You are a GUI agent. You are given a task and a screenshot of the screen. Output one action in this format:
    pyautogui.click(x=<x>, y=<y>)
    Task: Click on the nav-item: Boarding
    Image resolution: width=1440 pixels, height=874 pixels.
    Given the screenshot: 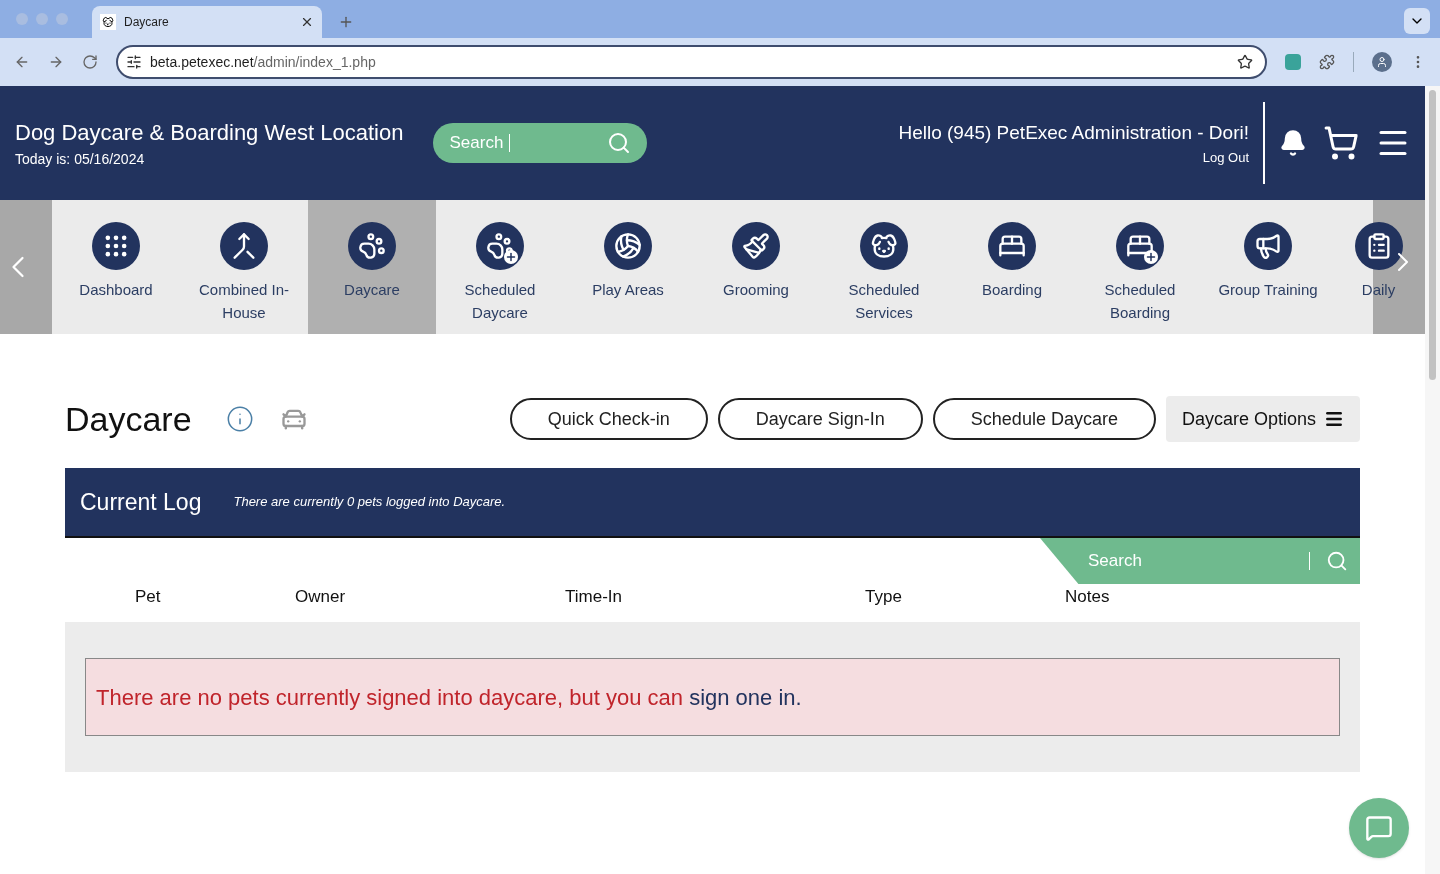 What is the action you would take?
    pyautogui.click(x=1012, y=267)
    